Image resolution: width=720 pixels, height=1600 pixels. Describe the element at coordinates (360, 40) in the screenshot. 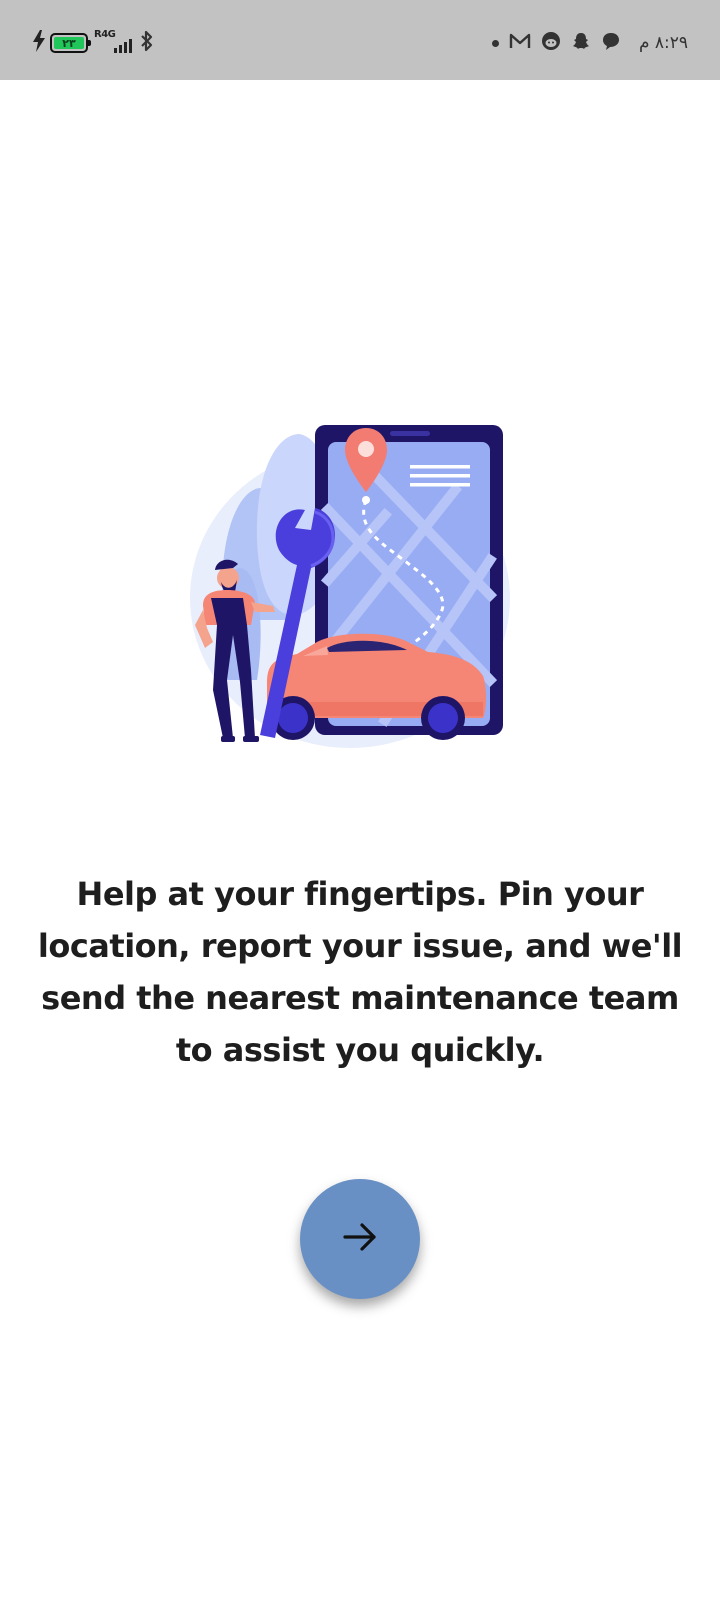

I see `status-bar: ٢٣ R4G ٨:٢٩ م` at that location.